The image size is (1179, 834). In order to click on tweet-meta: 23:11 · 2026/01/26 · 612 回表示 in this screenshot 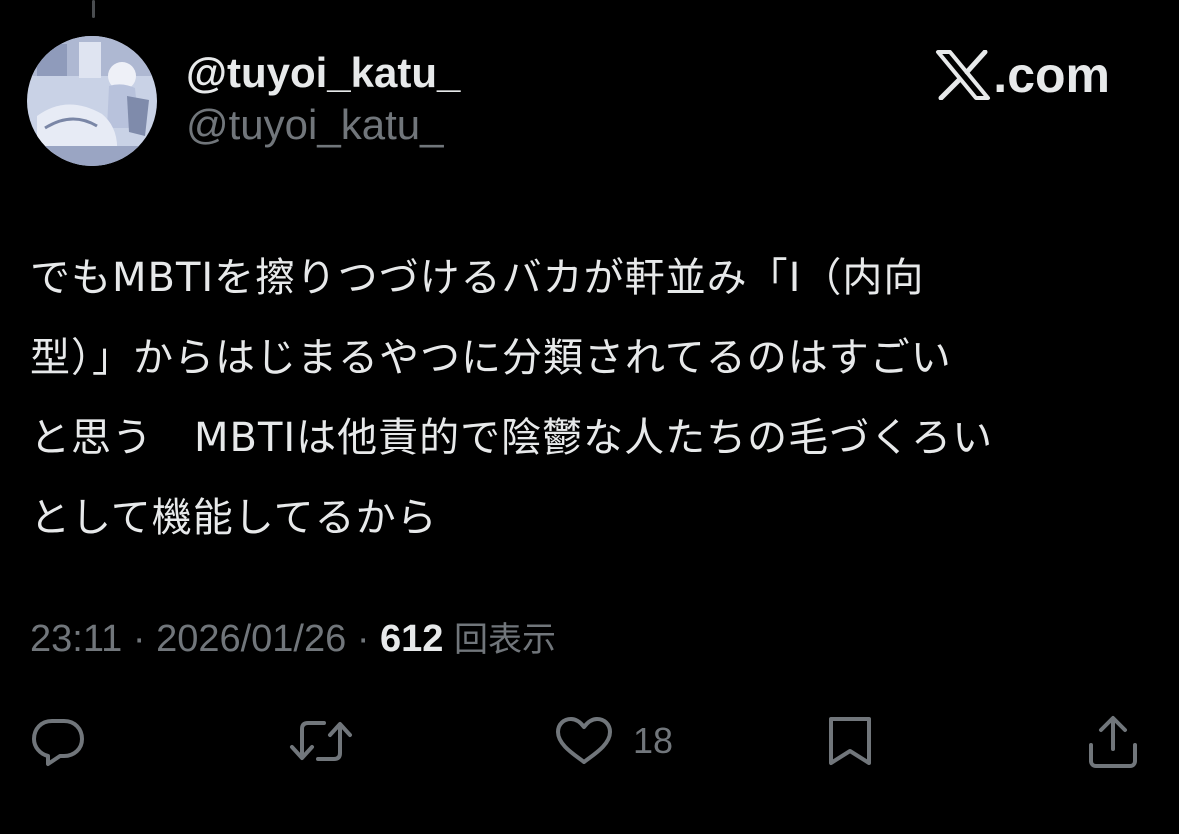, I will do `click(293, 639)`.